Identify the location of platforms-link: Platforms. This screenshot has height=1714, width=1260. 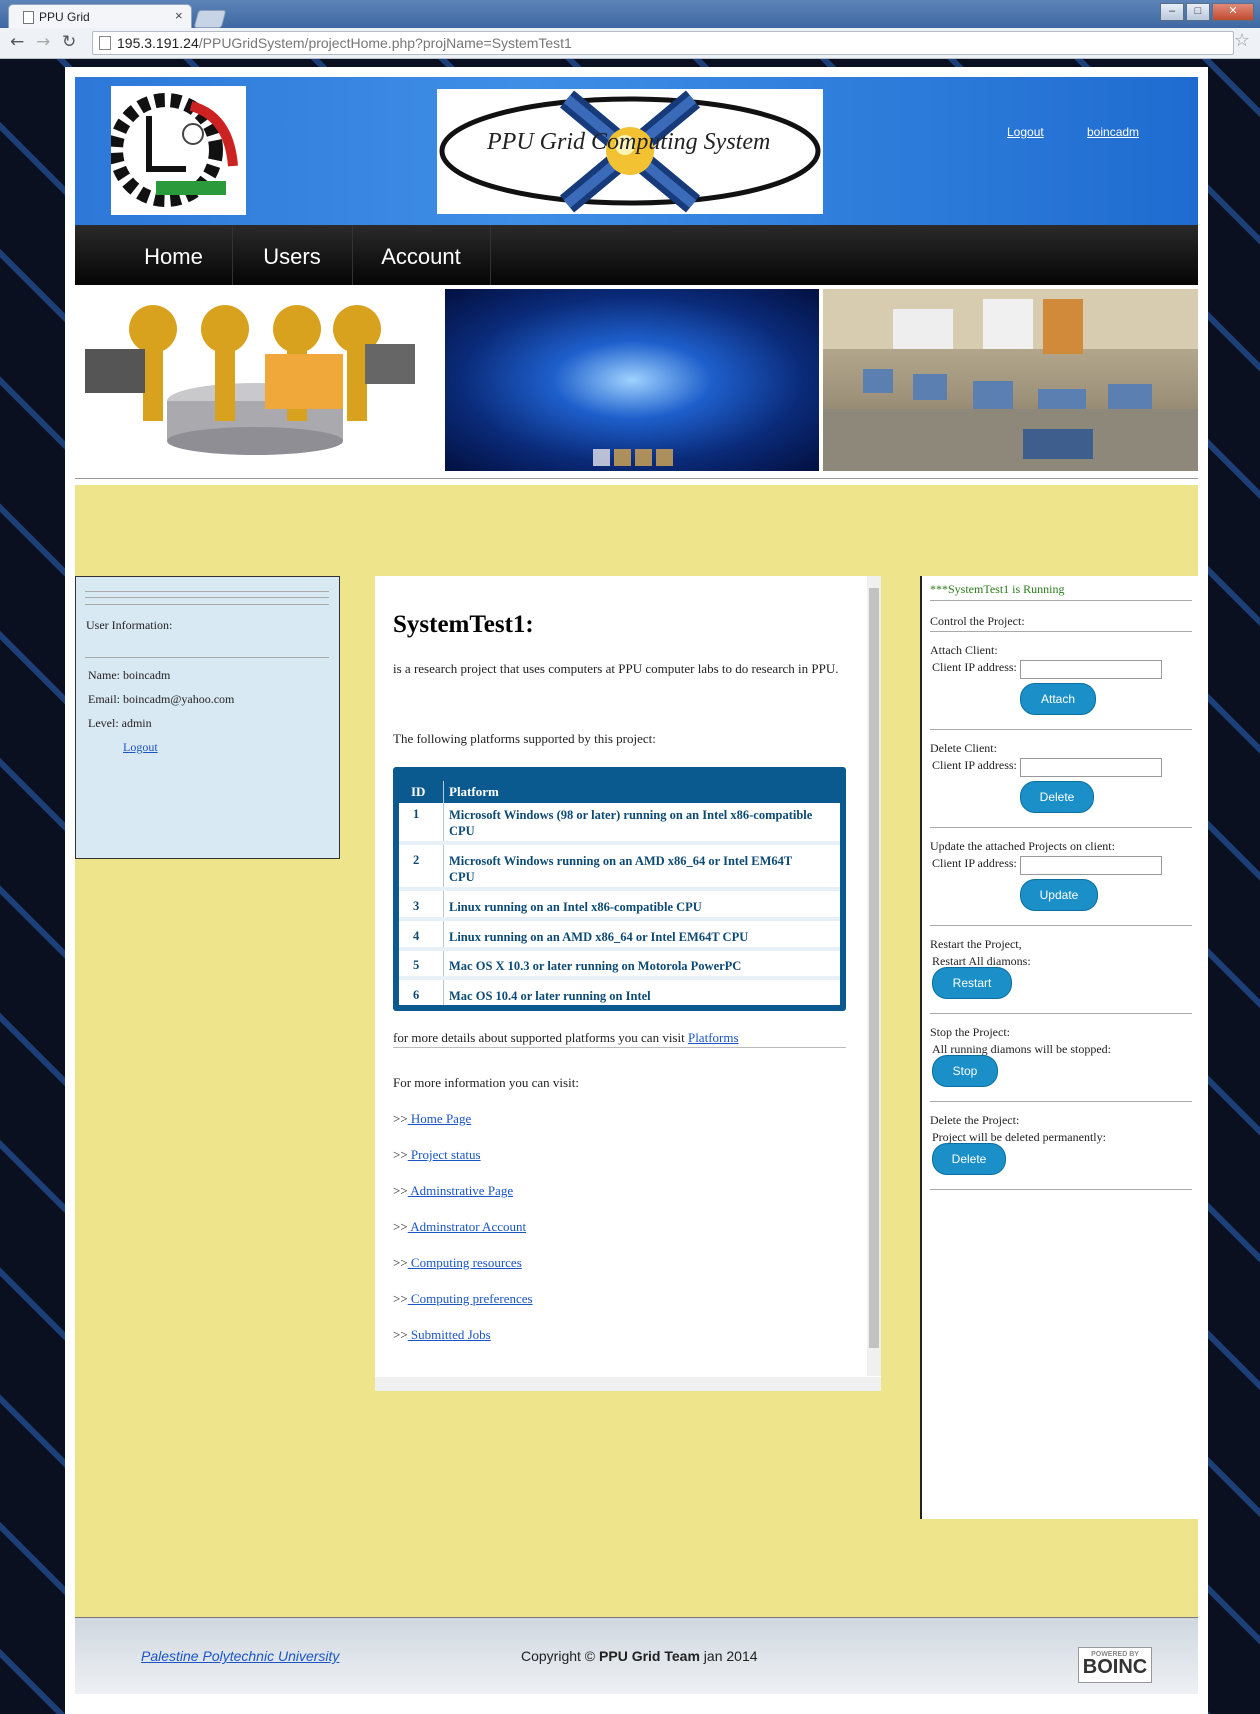
(713, 1037).